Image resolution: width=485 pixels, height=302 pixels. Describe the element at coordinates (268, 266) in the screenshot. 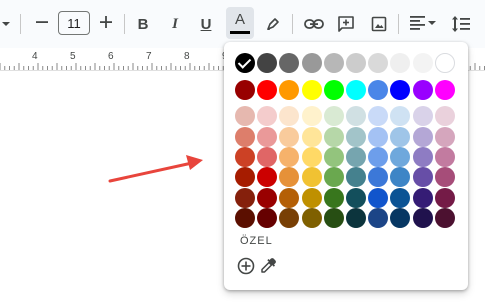

I see `eyedropper-icon` at that location.